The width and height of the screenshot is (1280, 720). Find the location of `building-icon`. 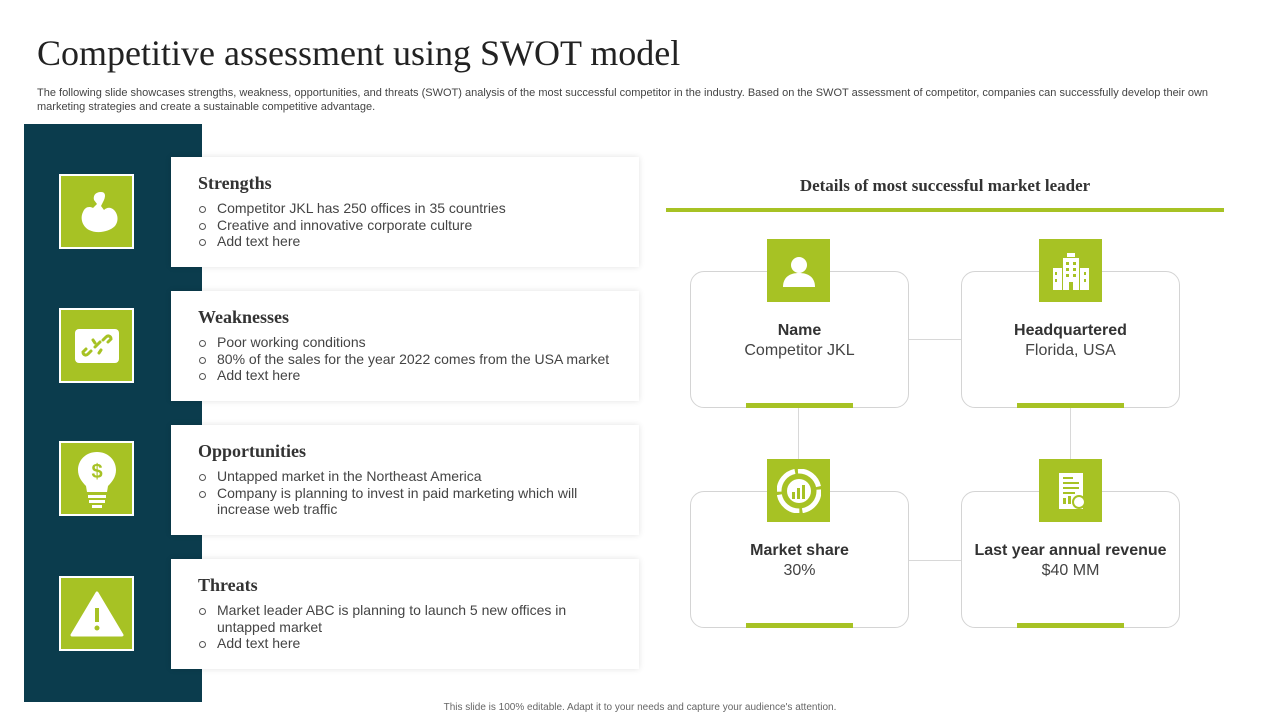

building-icon is located at coordinates (1070, 270).